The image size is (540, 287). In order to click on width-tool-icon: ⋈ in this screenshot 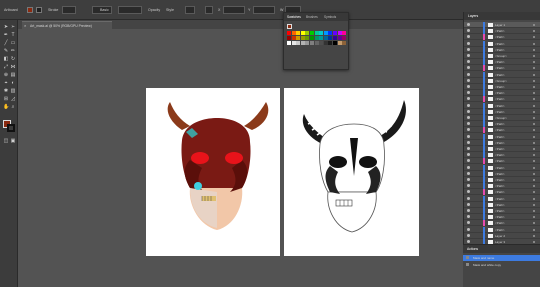, I will do `click(13, 67)`.